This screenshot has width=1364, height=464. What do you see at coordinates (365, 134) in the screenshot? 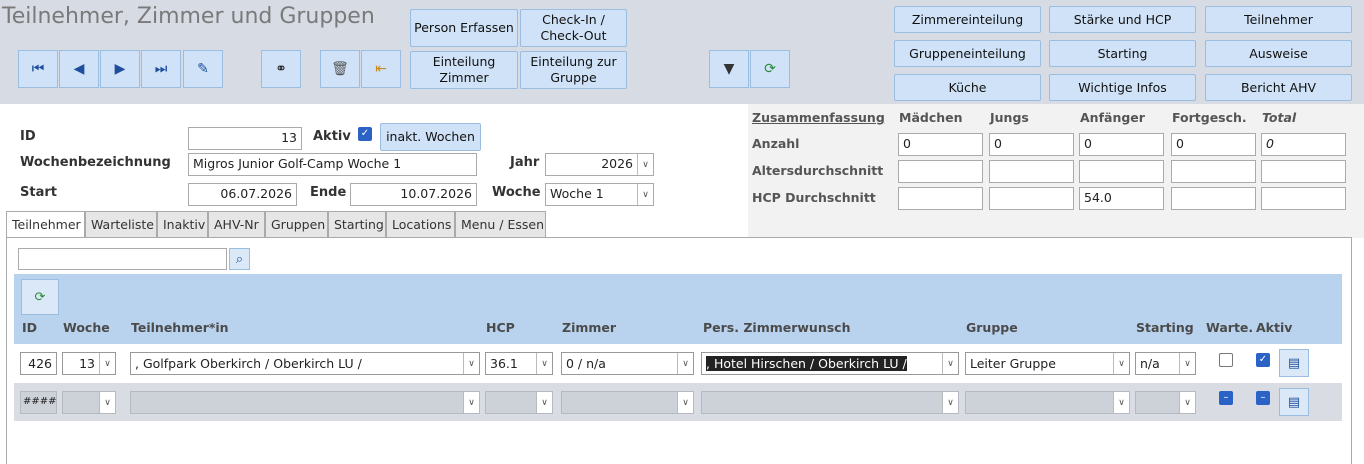
I see `aktiv-checkbox: ✓` at bounding box center [365, 134].